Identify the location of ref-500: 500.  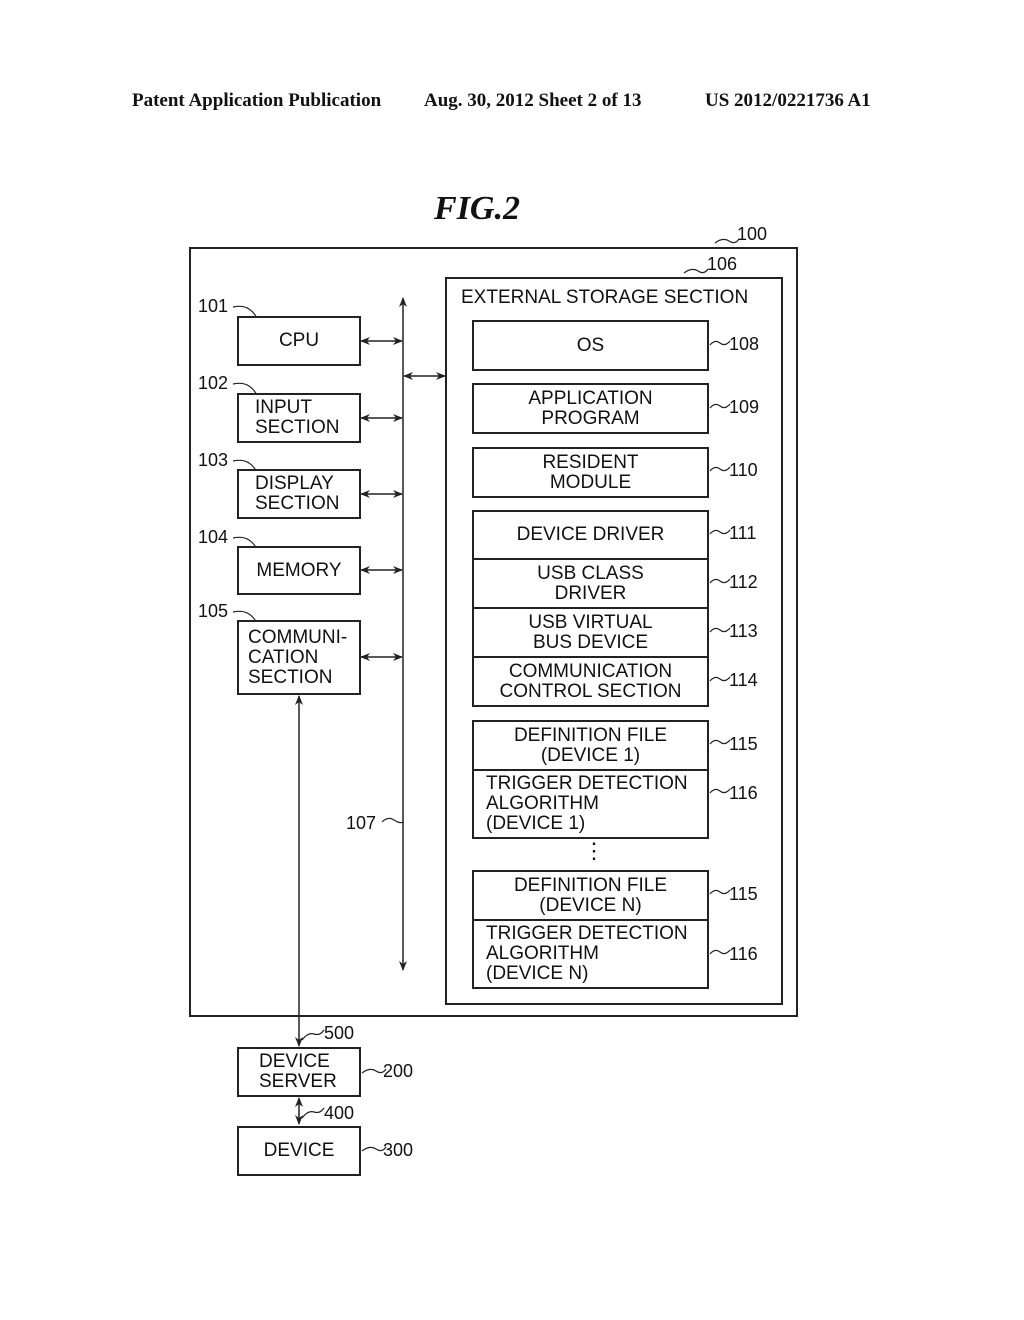
(339, 1033).